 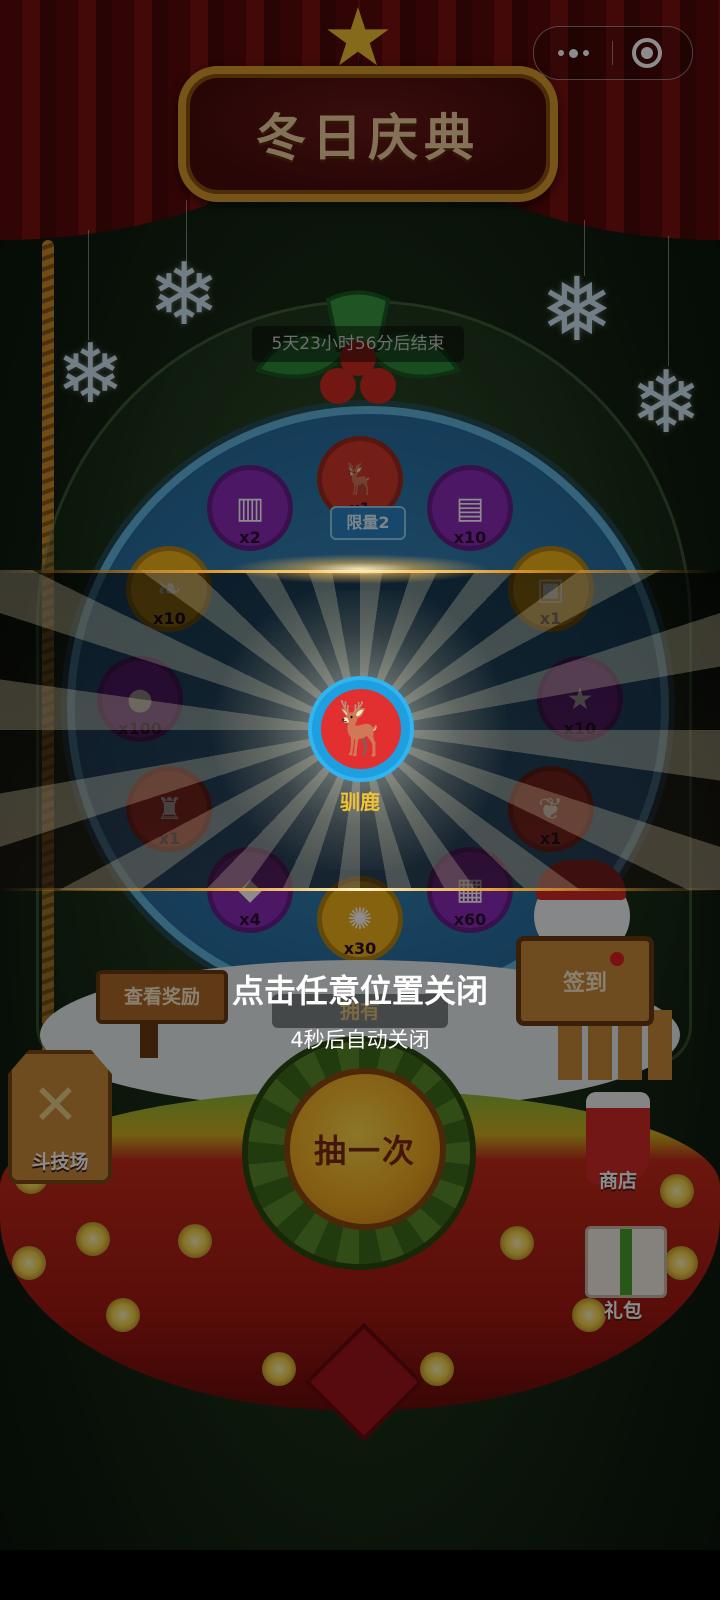 I want to click on auto-close-hint: 4秒后自动关闭, so click(x=360, y=1040).